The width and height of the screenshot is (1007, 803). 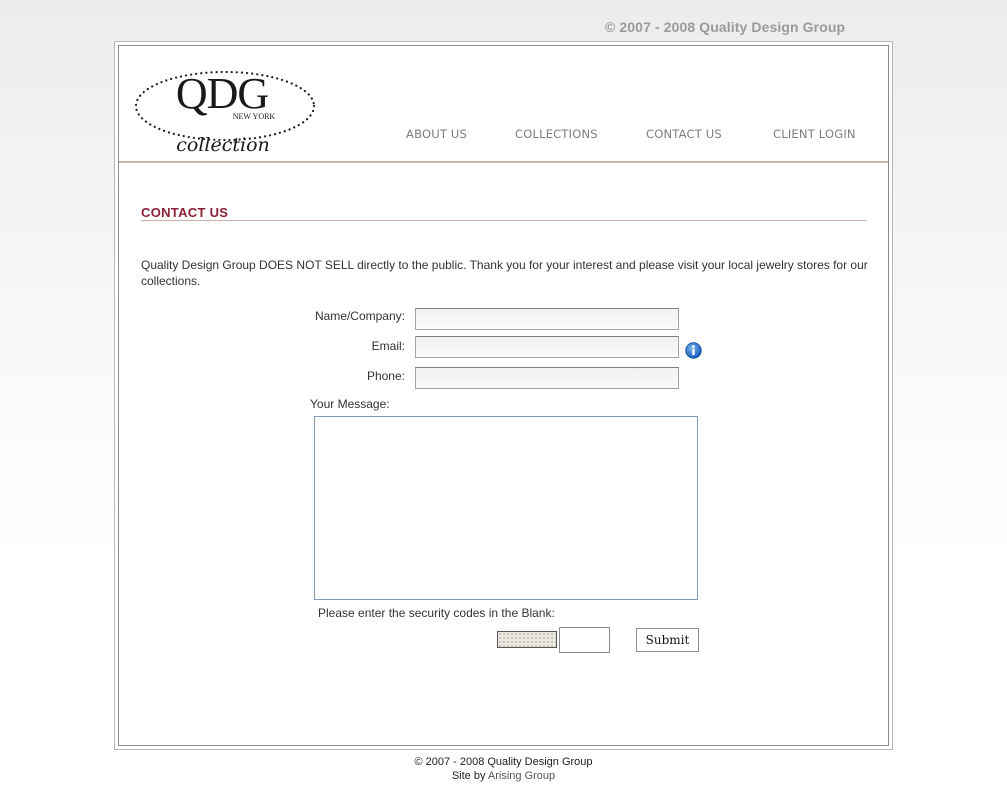 I want to click on nav-contact-us: CONTACT US, so click(x=684, y=134).